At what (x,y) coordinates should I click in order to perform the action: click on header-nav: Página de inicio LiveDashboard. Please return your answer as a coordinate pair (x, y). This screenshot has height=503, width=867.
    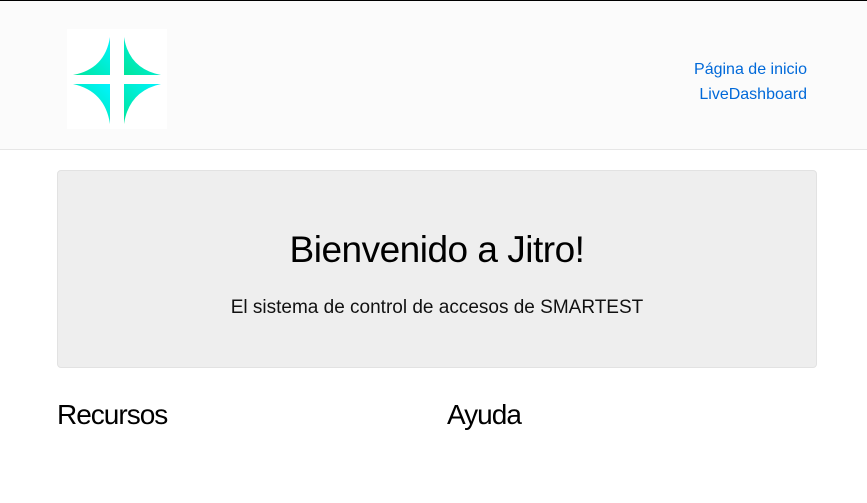
    Looking at the image, I should click on (750, 82).